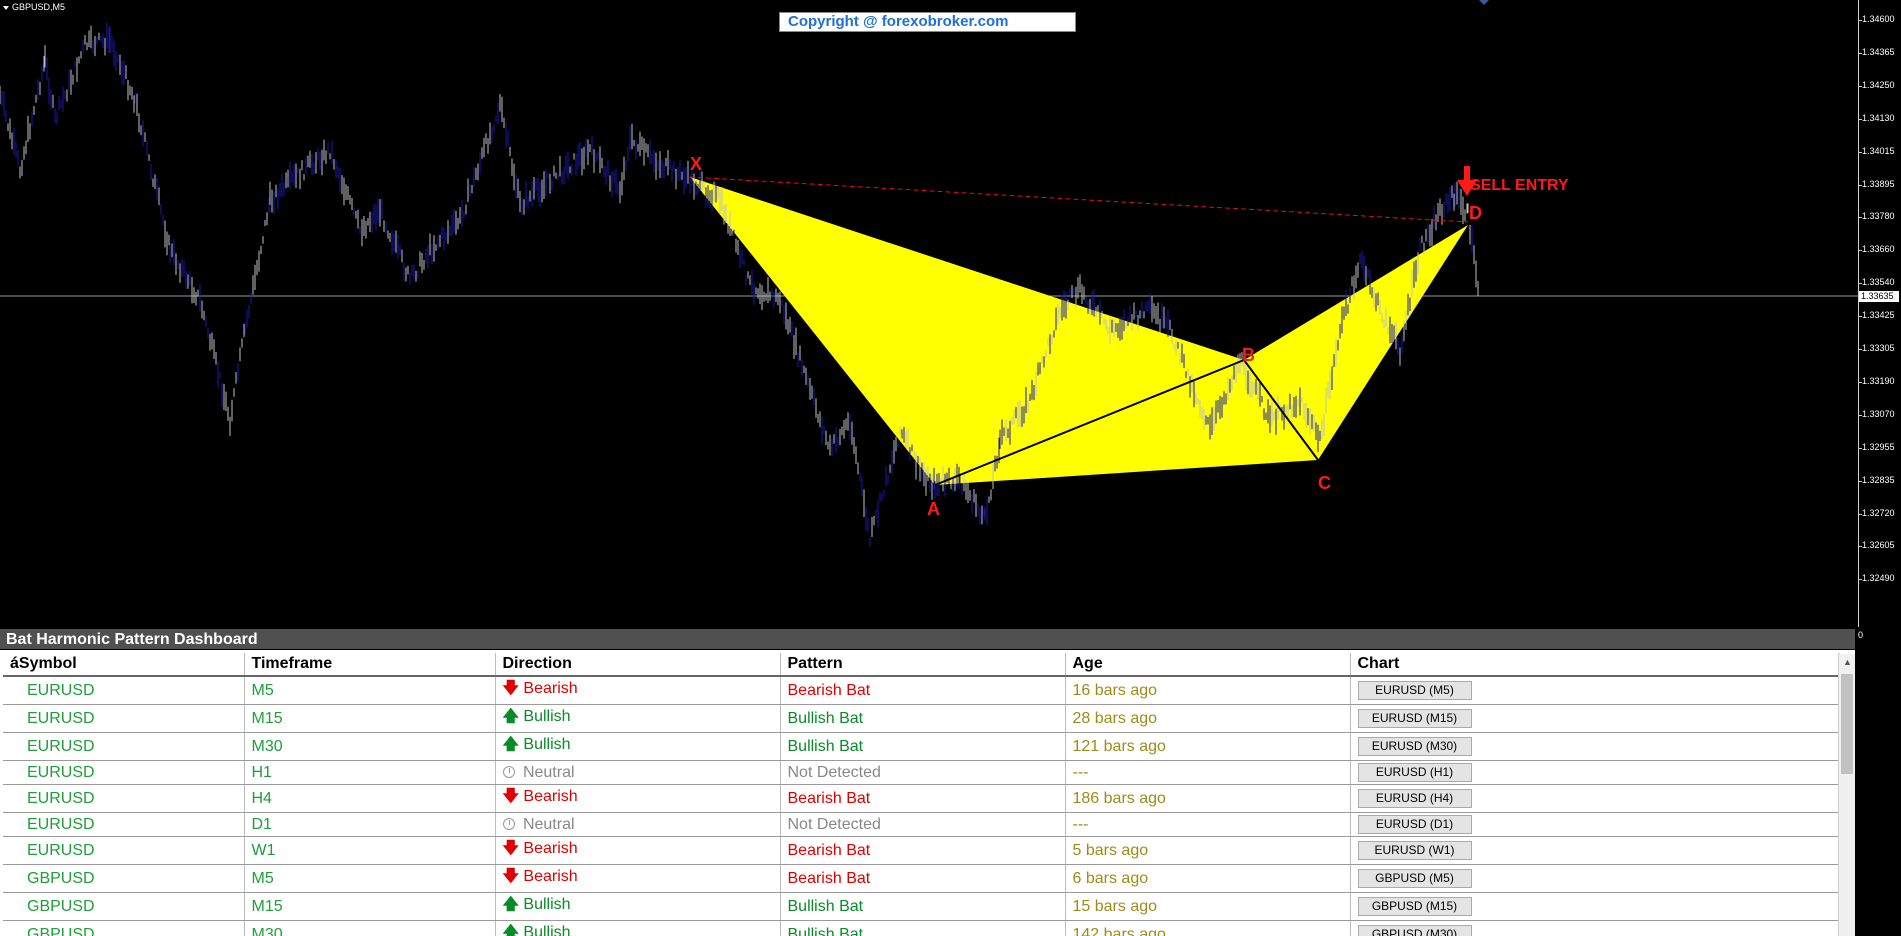 This screenshot has height=936, width=1901. Describe the element at coordinates (508, 823) in the screenshot. I see `clock-icon` at that location.